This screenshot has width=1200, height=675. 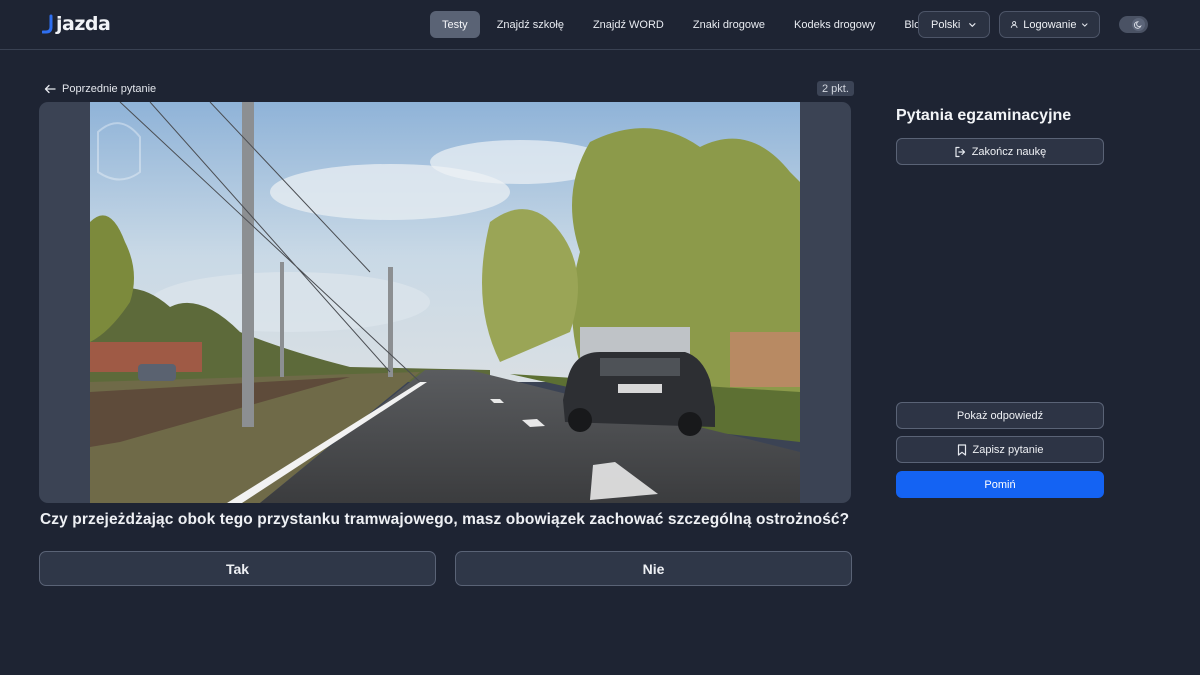 I want to click on bookmark-icon, so click(x=961, y=449).